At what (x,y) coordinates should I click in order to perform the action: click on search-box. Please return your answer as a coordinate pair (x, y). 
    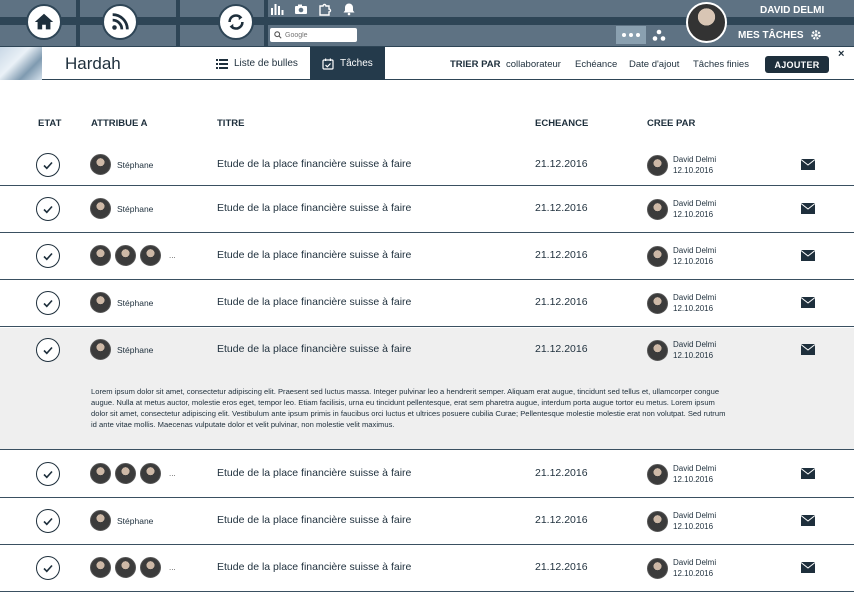
    Looking at the image, I should click on (313, 35).